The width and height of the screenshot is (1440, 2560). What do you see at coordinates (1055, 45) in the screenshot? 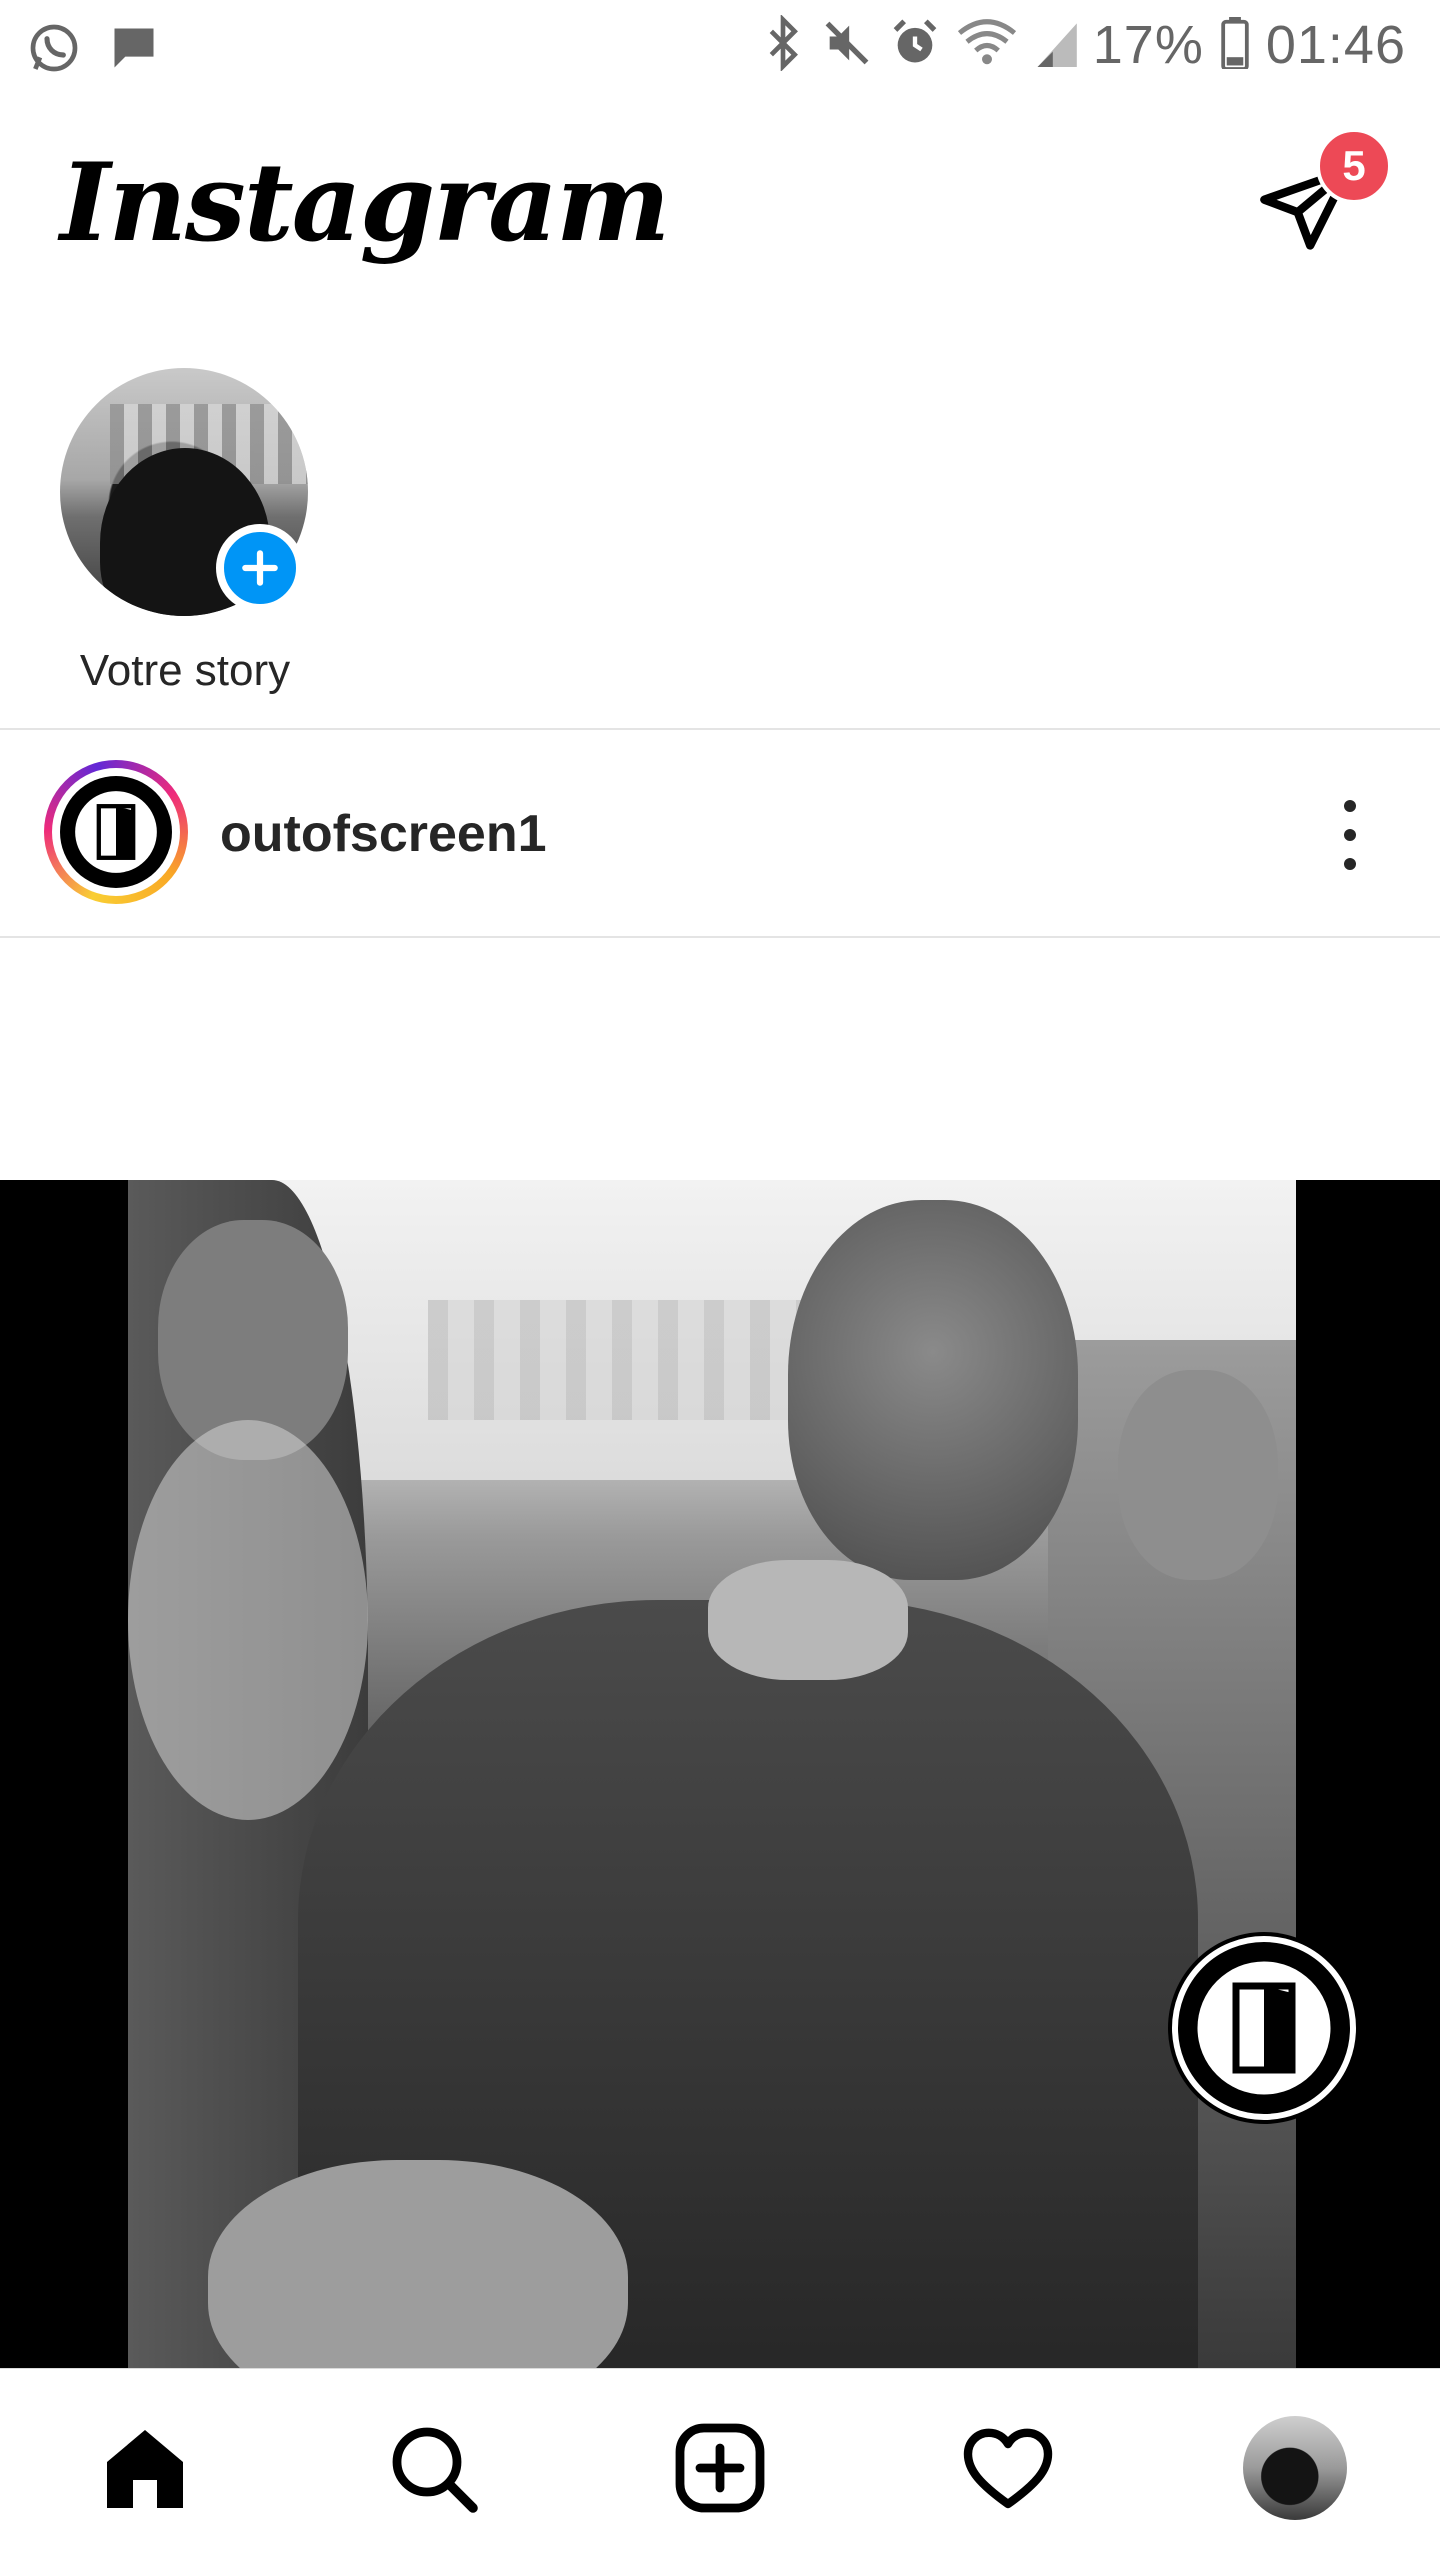
I see `signal-icon` at bounding box center [1055, 45].